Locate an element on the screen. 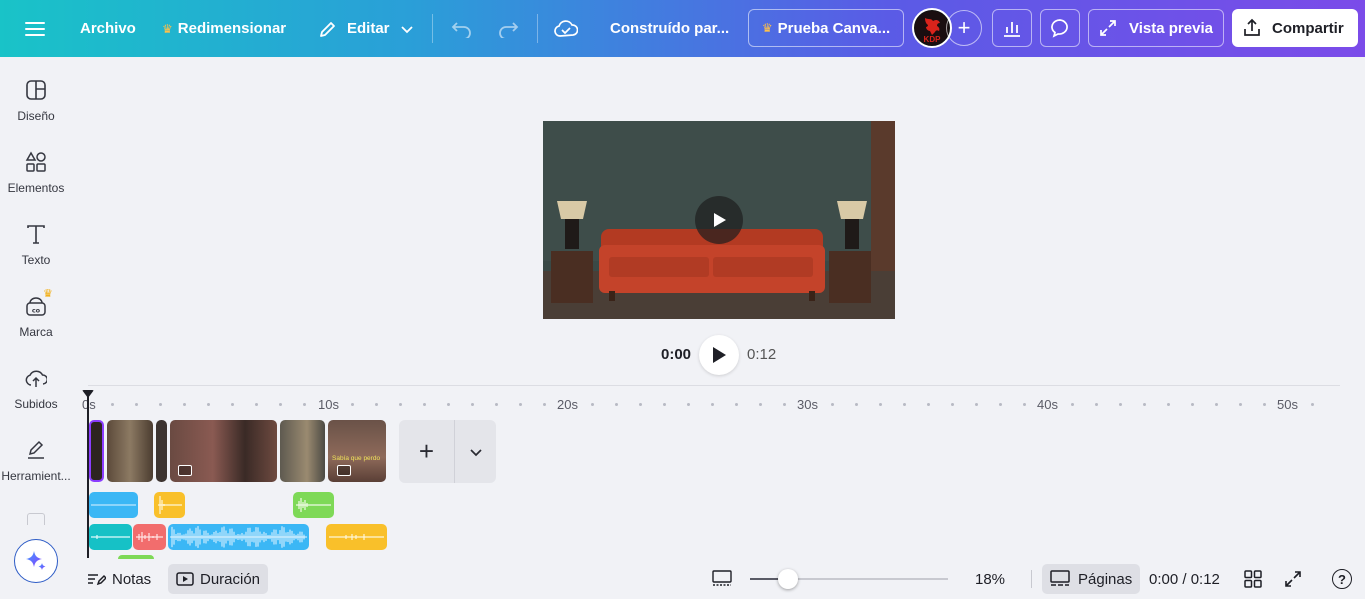 This screenshot has height=599, width=1365. play-icon is located at coordinates (719, 355).